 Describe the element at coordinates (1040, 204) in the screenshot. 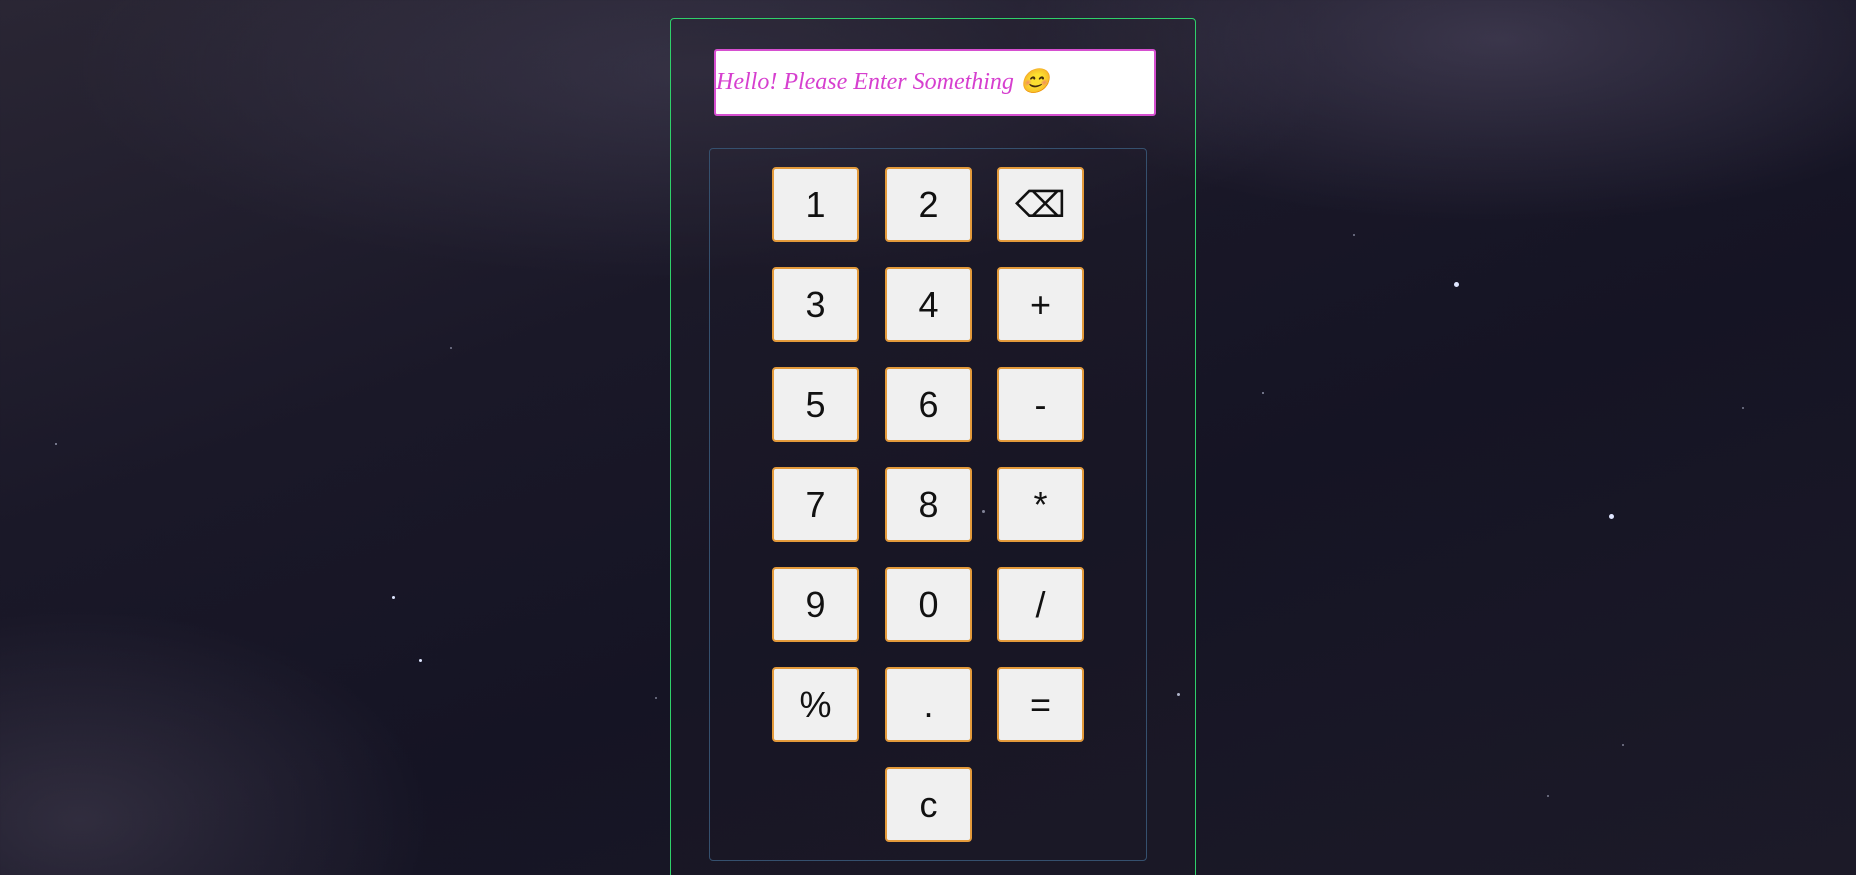

I see `backspace-button: ⌫` at that location.